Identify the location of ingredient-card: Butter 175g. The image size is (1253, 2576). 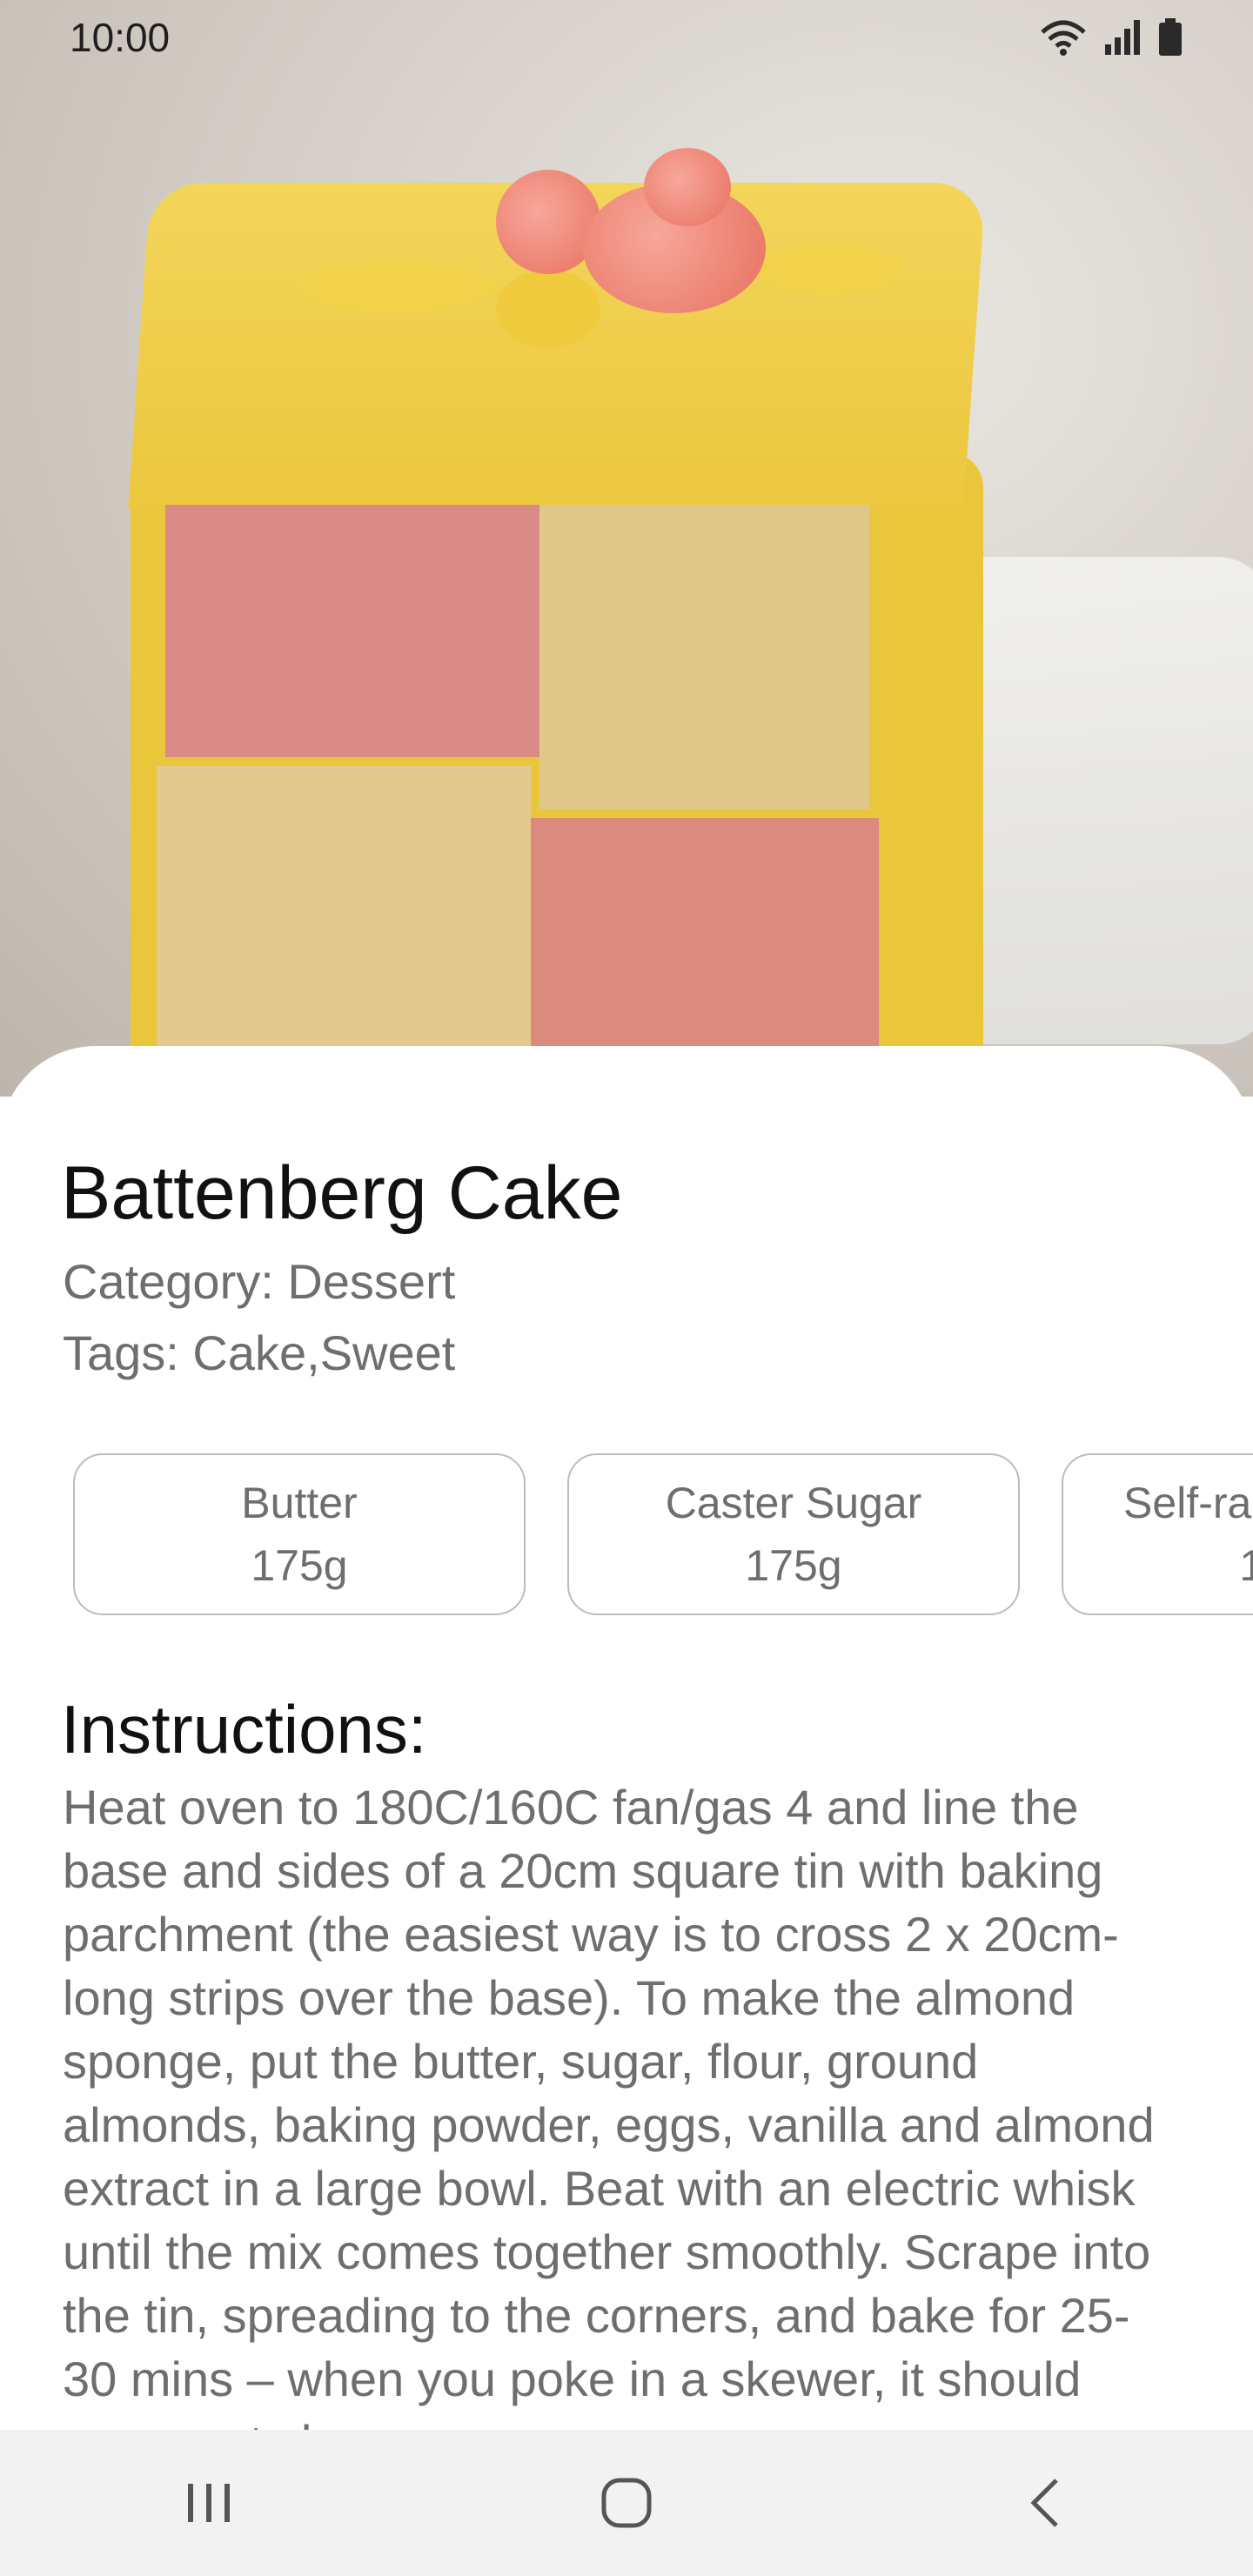
(299, 1534).